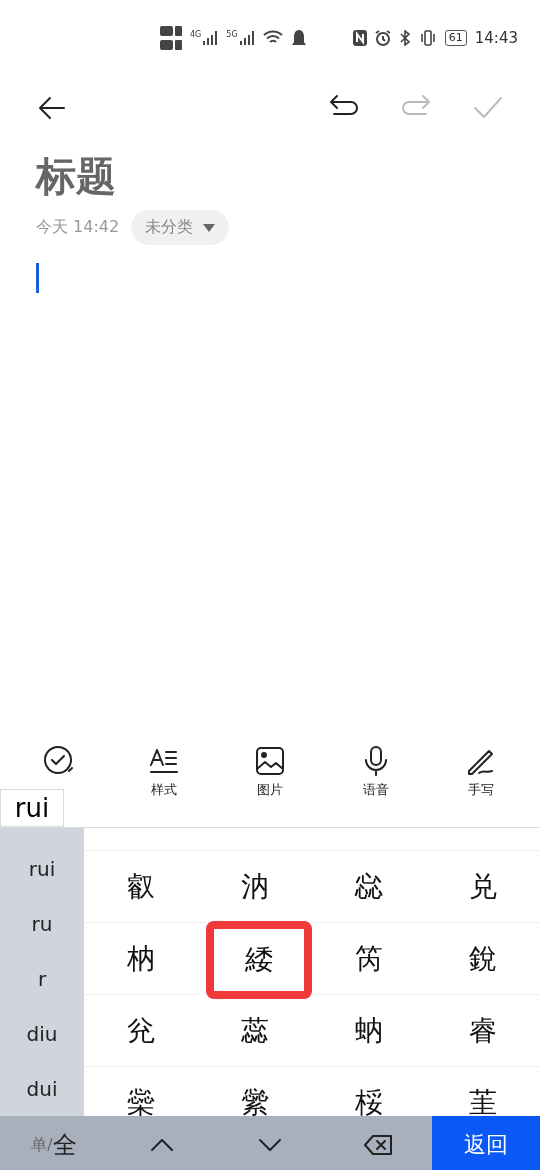  Describe the element at coordinates (141, 887) in the screenshot. I see `candidate-key: 叡` at that location.